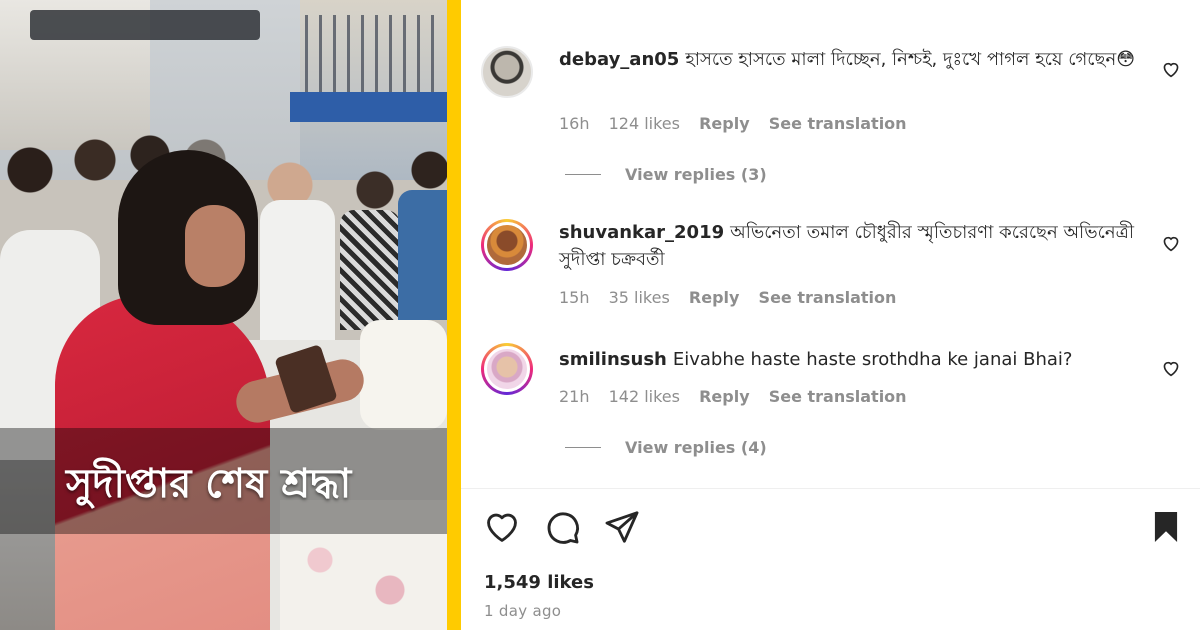 This screenshot has width=1200, height=630. Describe the element at coordinates (644, 396) in the screenshot. I see `comment-likes: 142 likes` at that location.